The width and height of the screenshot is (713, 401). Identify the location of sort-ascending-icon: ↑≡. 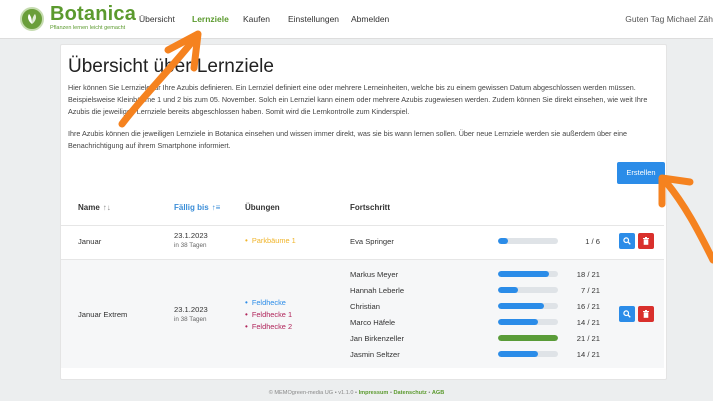
(216, 207).